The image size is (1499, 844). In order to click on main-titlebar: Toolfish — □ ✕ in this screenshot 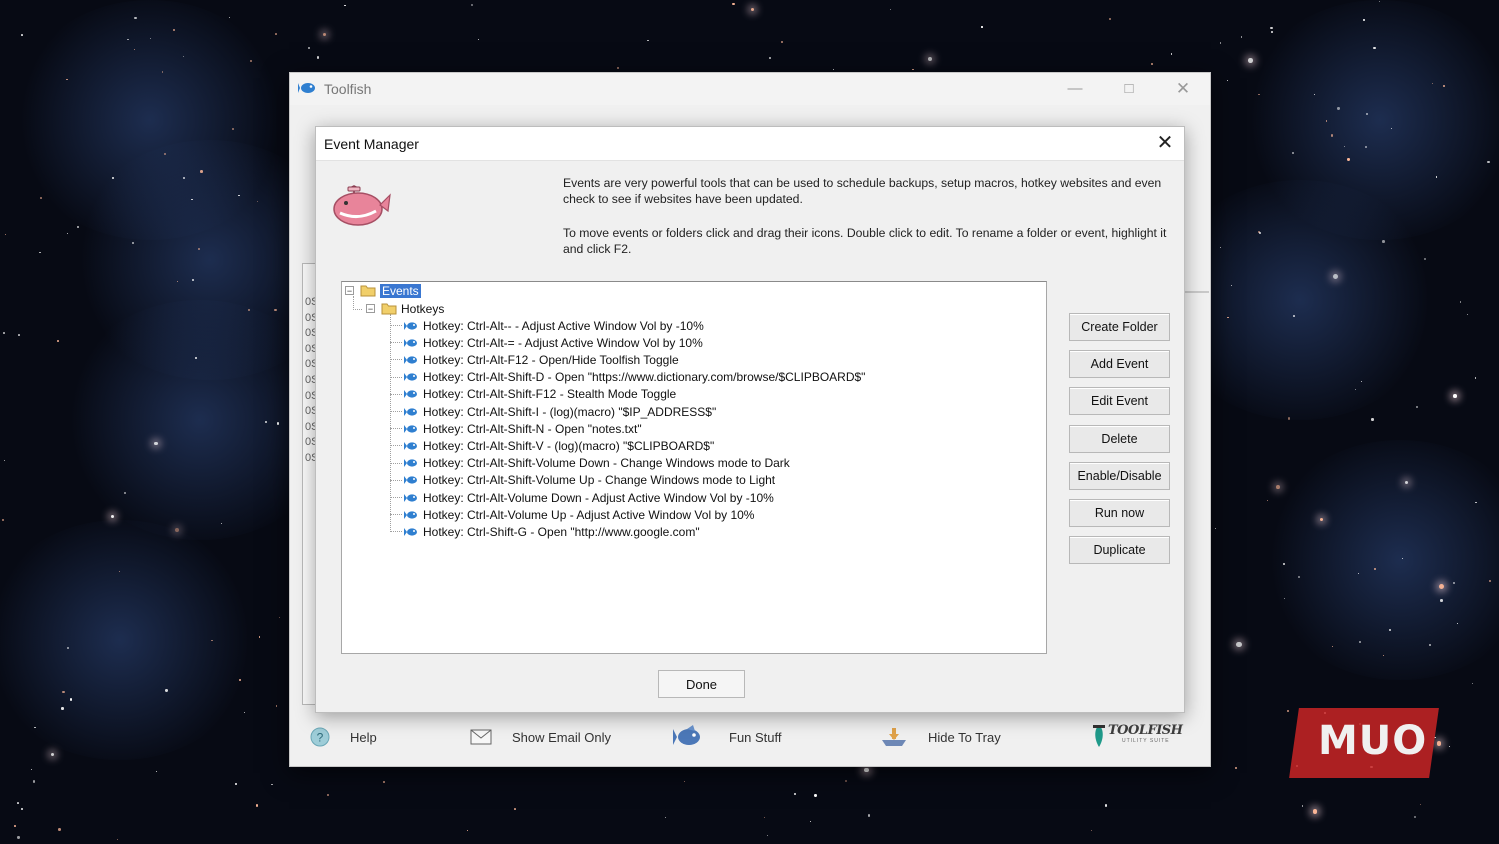, I will do `click(750, 89)`.